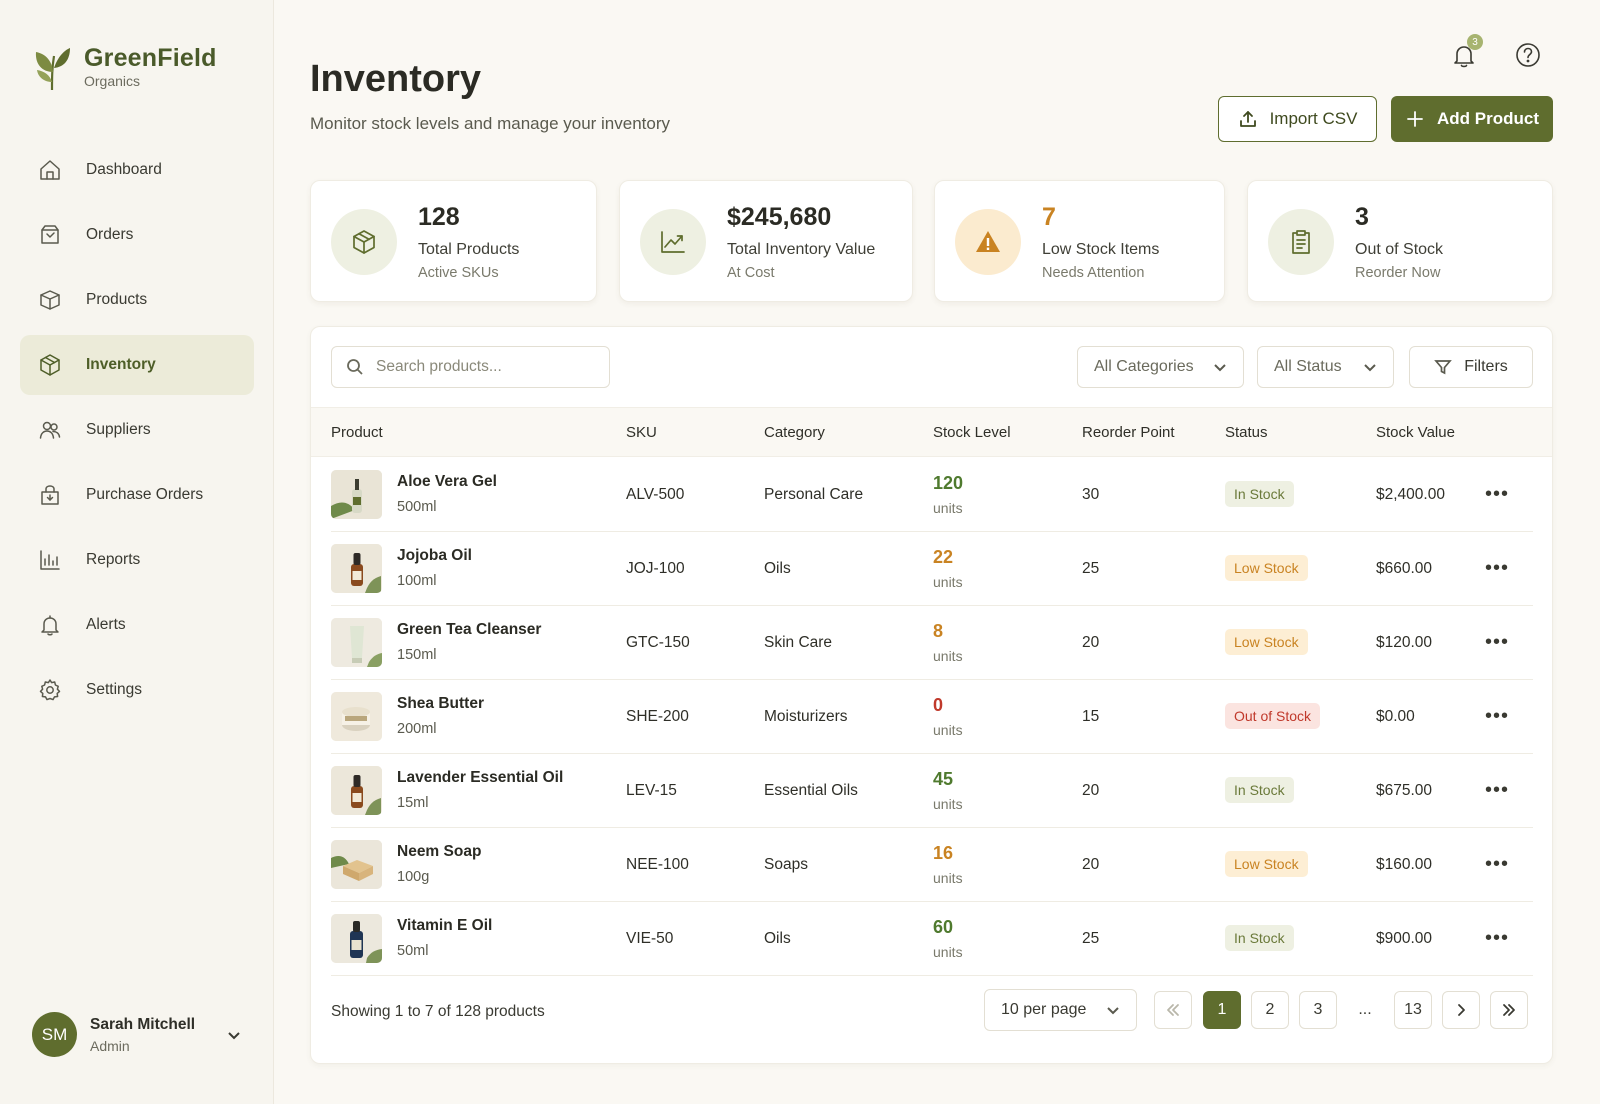  What do you see at coordinates (143, 1024) in the screenshot?
I see `user-name: Sarah Mitchell` at bounding box center [143, 1024].